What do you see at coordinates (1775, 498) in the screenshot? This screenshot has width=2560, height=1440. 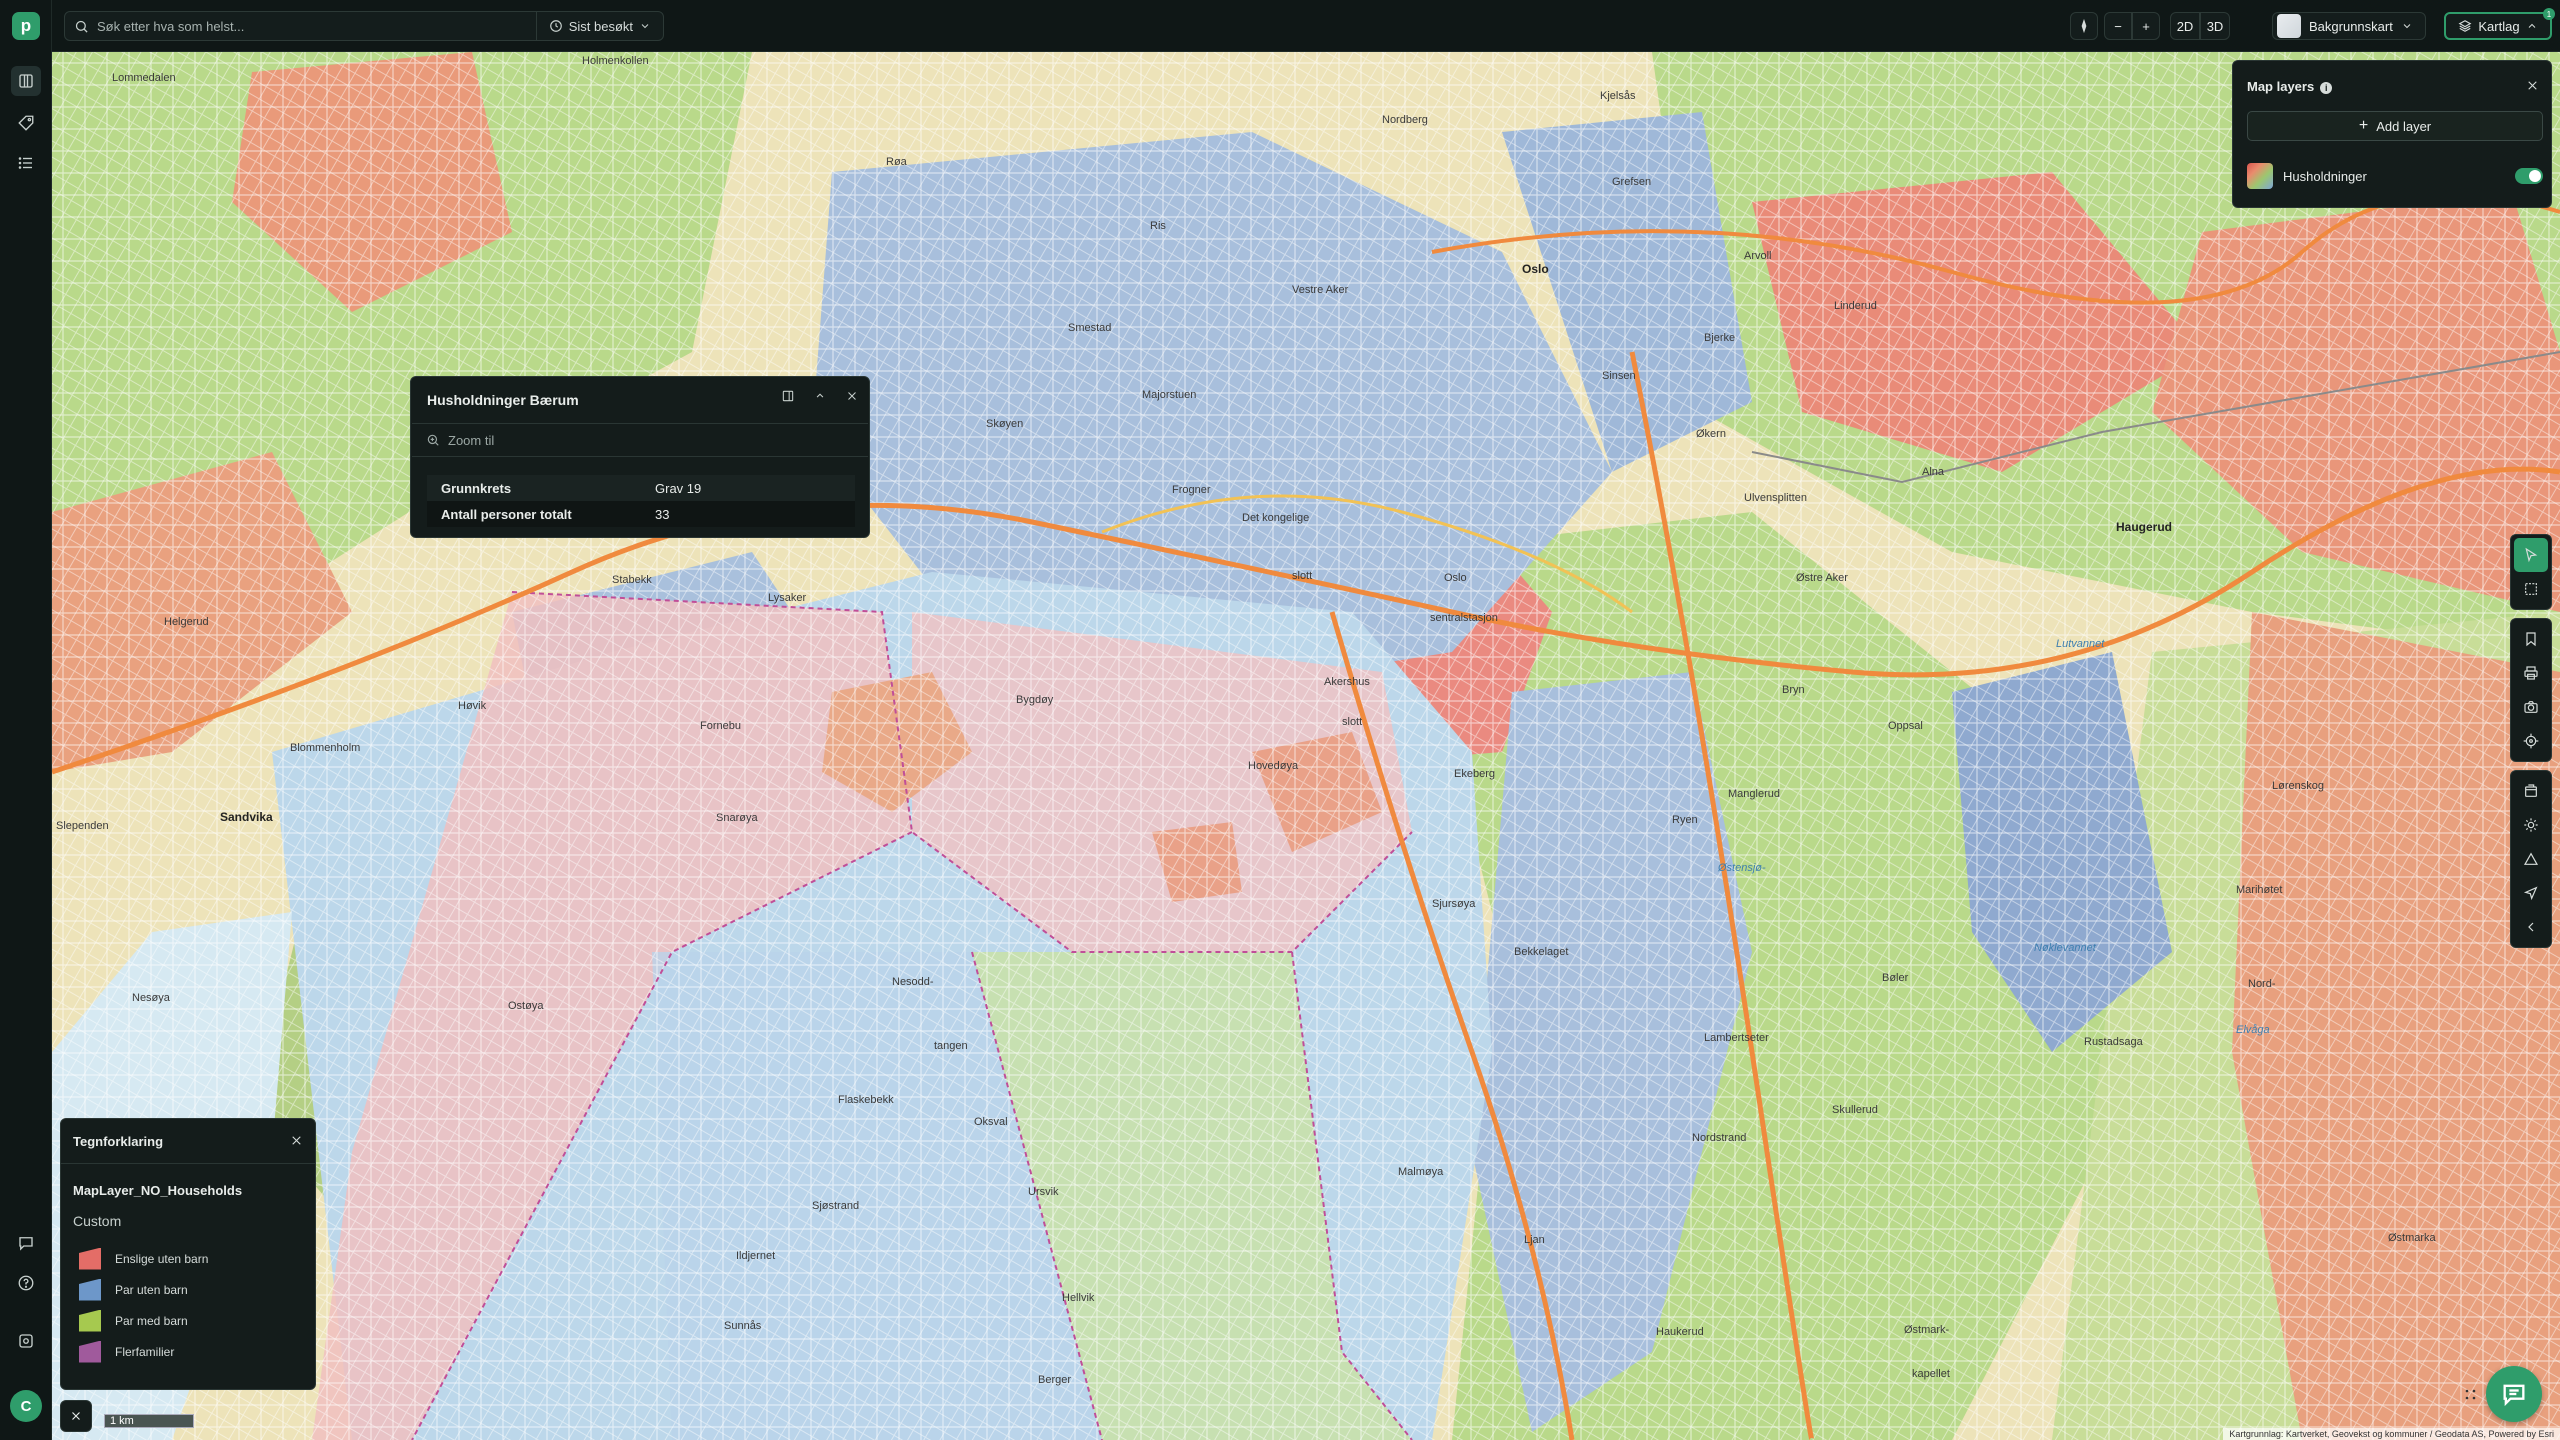 I see `map-label-ulvensplitten: Ulvensplitten` at bounding box center [1775, 498].